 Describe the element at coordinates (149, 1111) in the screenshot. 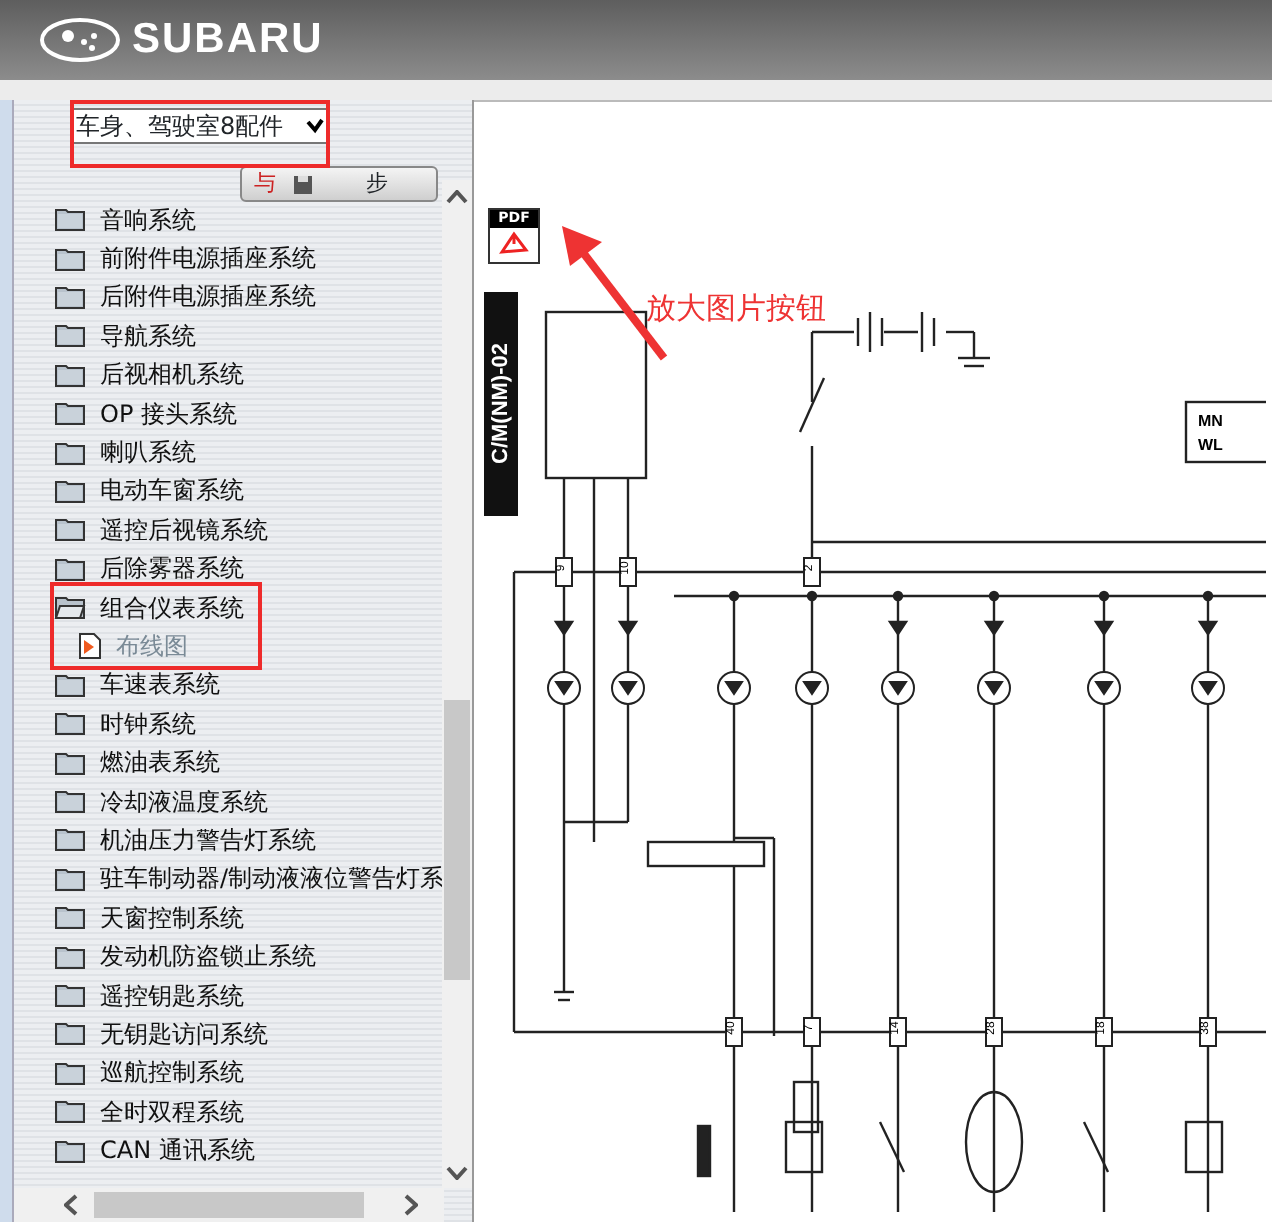

I see `tree-item: 全时双程系统` at that location.